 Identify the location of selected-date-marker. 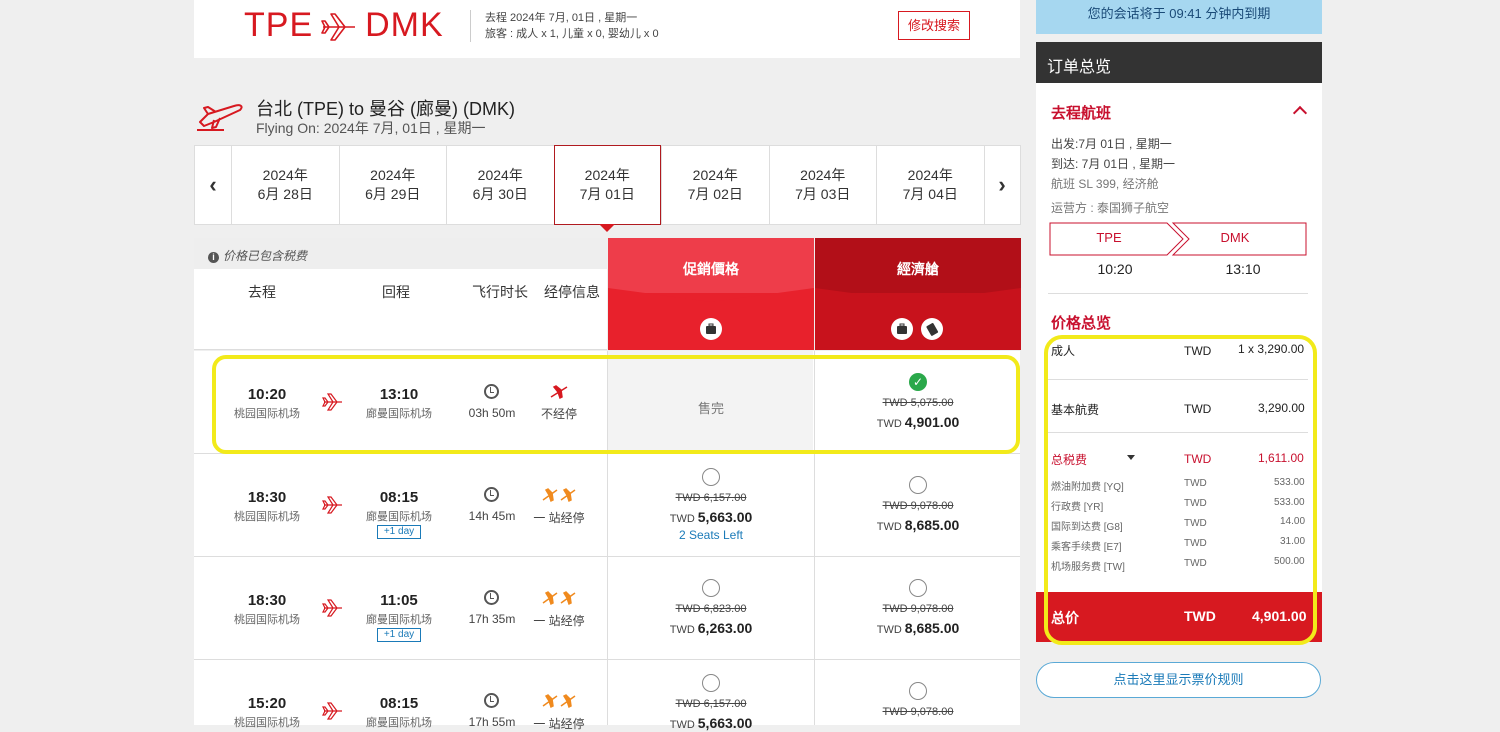
(607, 228).